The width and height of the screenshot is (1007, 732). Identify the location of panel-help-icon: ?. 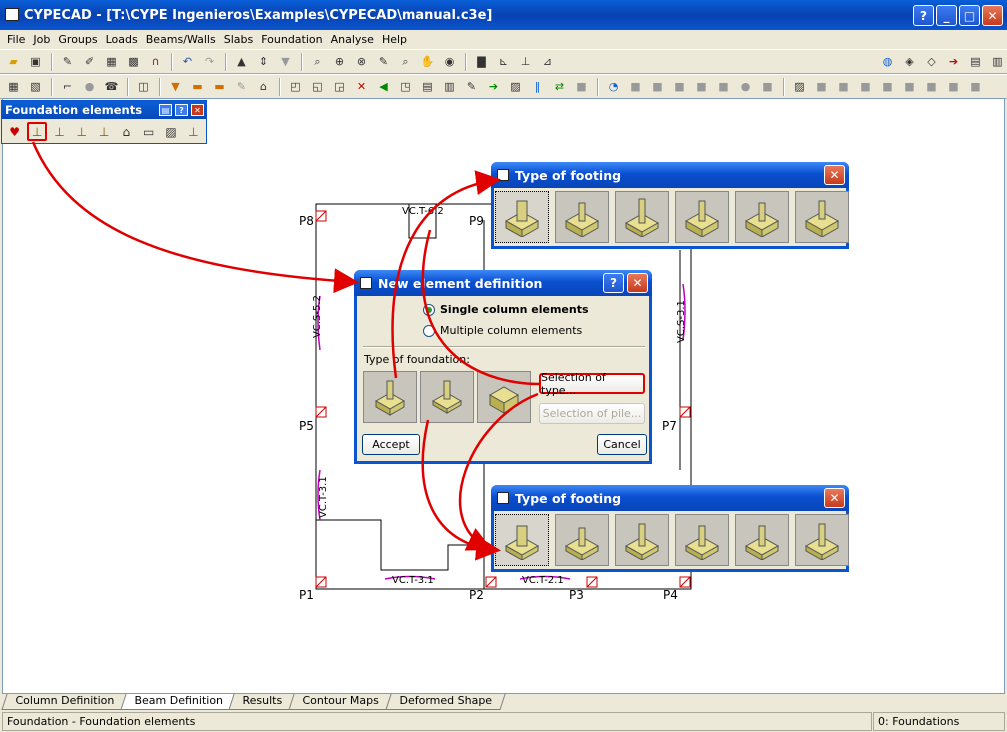
(181, 110).